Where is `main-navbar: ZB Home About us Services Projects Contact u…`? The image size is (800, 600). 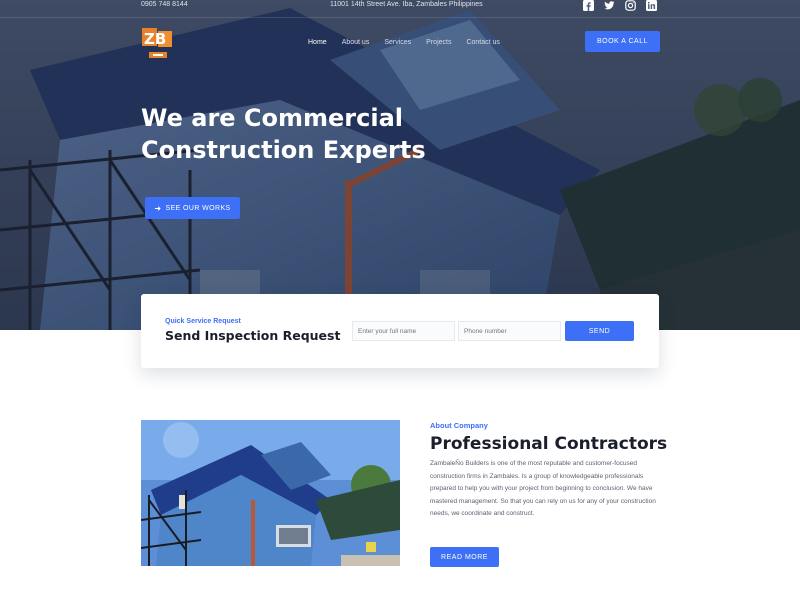
main-navbar: ZB Home About us Services Projects Contact u… is located at coordinates (400, 41).